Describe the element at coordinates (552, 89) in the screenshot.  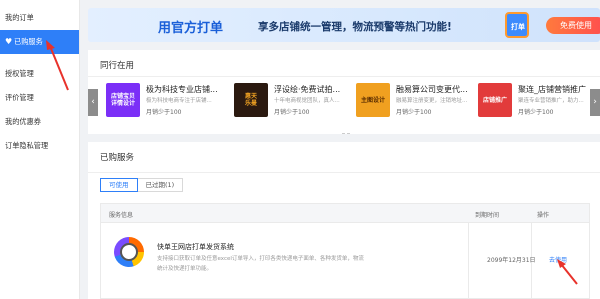
I see `peer-name: 聚连_店铺营销推广` at that location.